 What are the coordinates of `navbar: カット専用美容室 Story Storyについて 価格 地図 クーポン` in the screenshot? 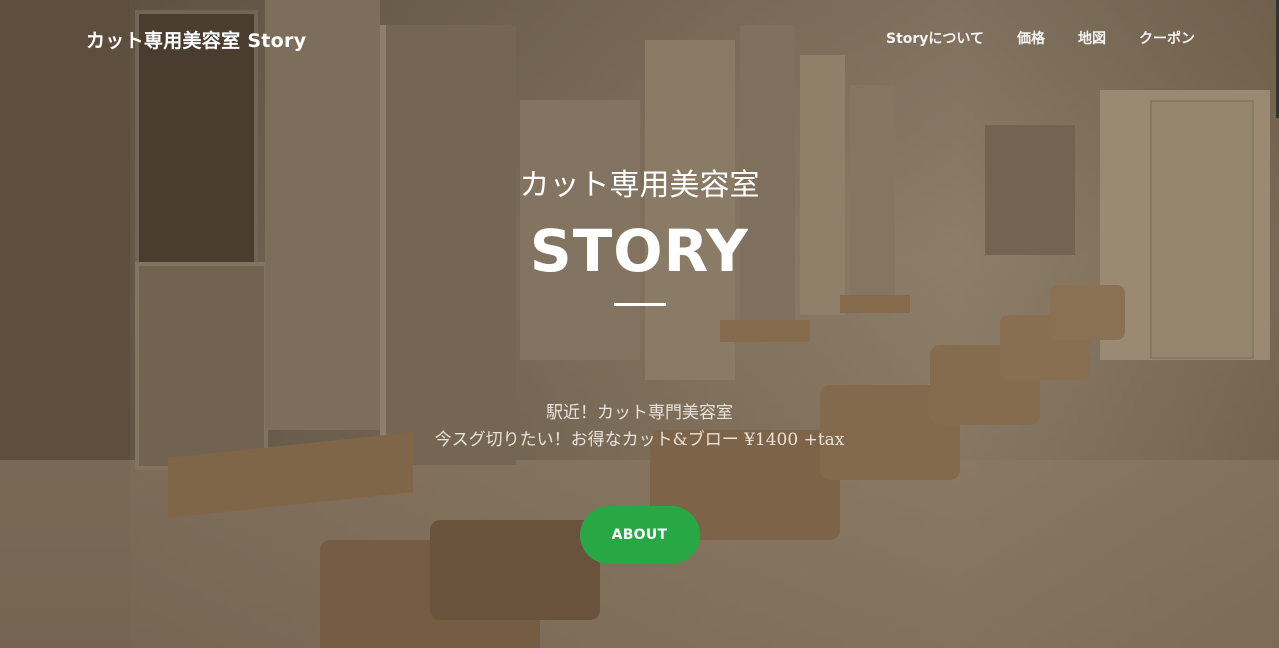 It's located at (639, 38).